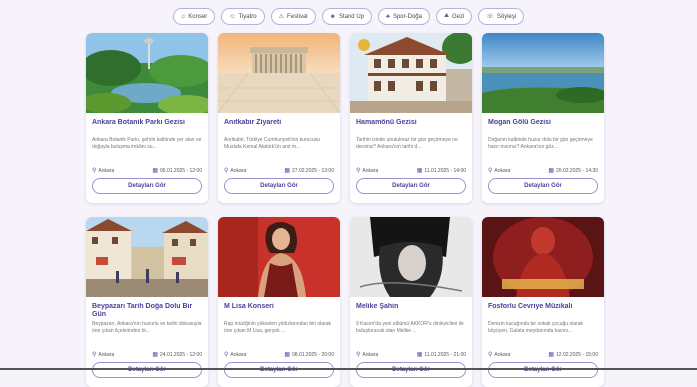 Image resolution: width=697 pixels, height=387 pixels. What do you see at coordinates (445, 354) in the screenshot?
I see `event-date: 11.01.2025 - 21:00` at bounding box center [445, 354].